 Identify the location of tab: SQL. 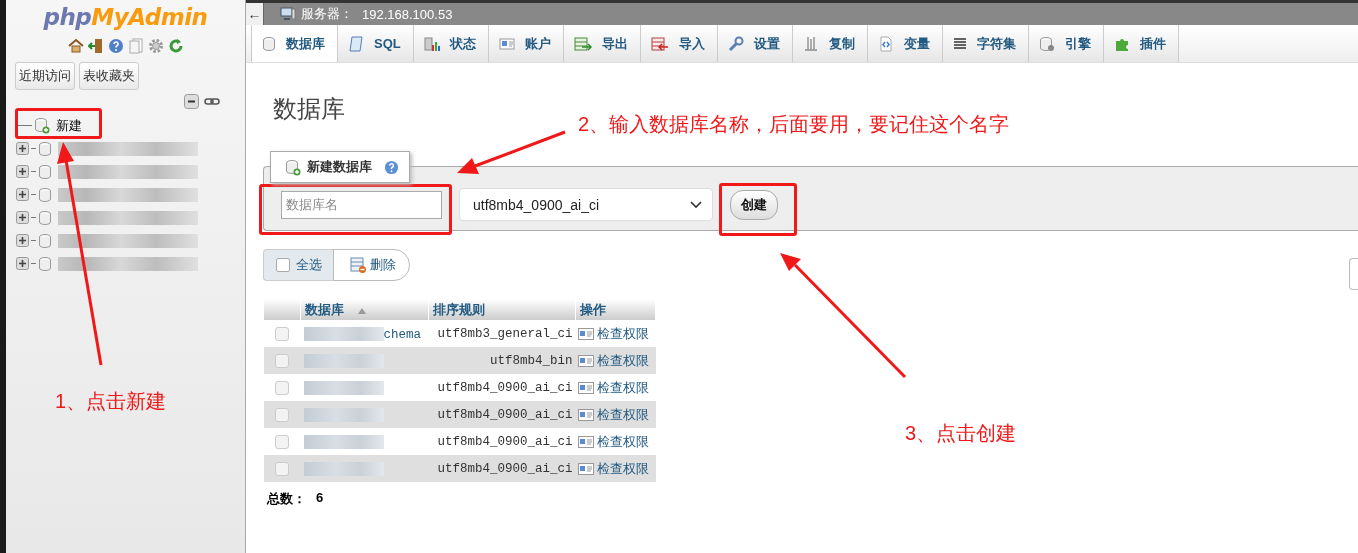
(376, 43).